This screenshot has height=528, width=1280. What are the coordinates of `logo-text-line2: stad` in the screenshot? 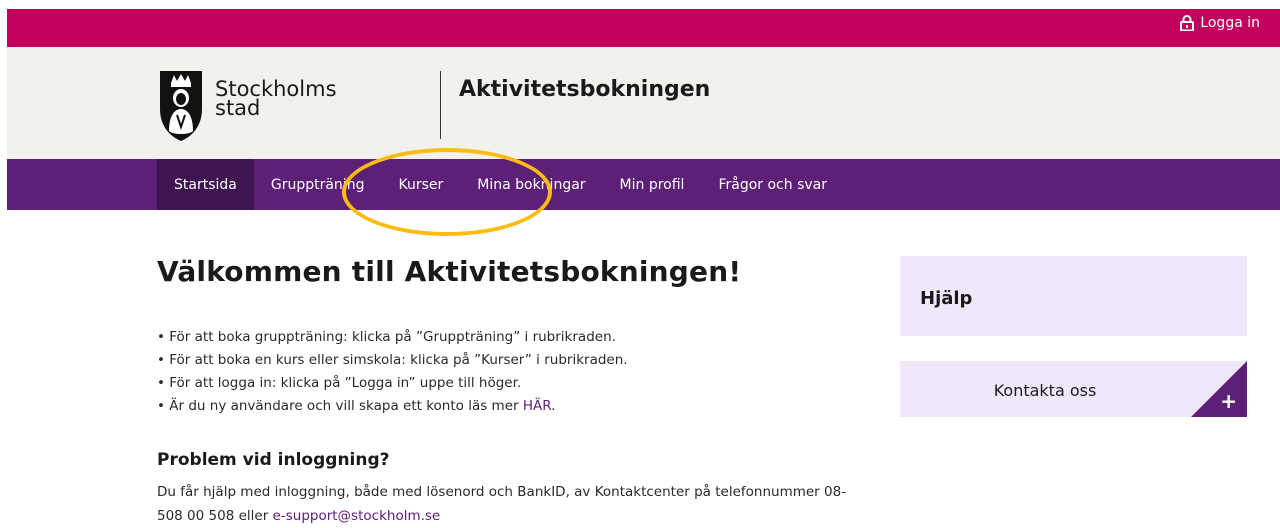 It's located at (238, 108).